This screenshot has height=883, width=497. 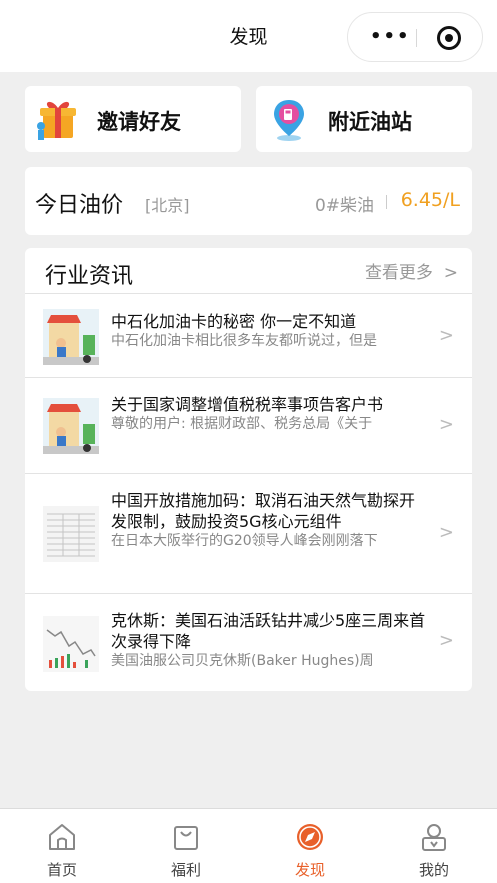 I want to click on news-snippet: 中石化加油卡相比很多车友都听说过，但是, so click(x=244, y=341).